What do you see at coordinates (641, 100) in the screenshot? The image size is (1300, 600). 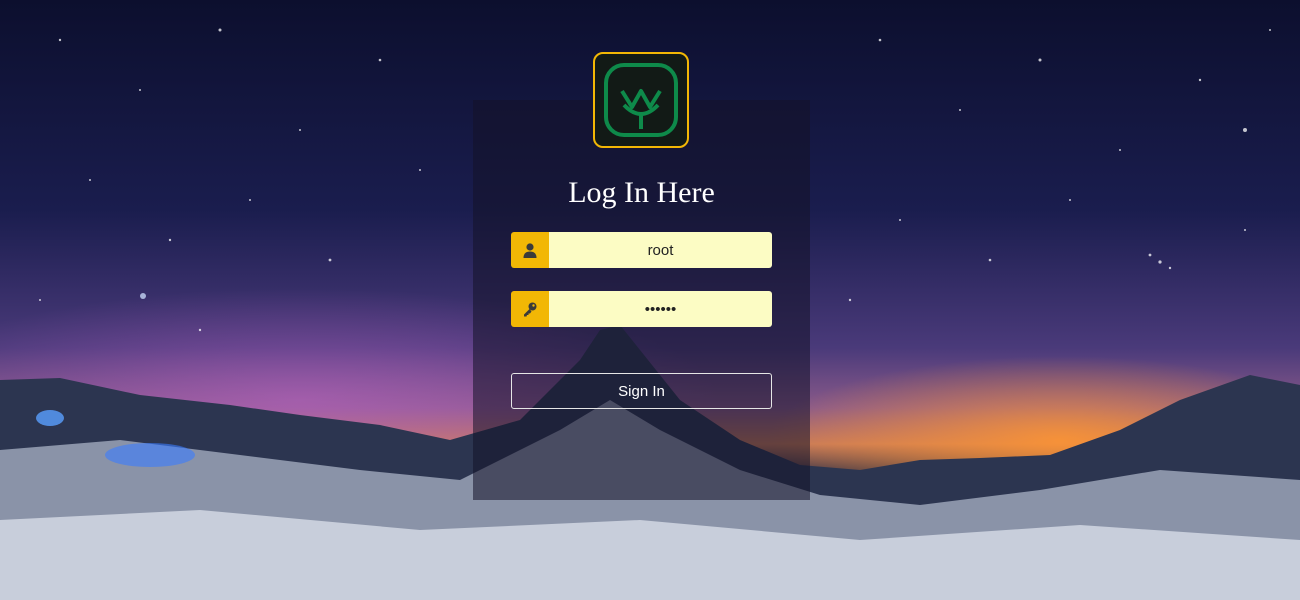 I see `leaf-logo-icon` at bounding box center [641, 100].